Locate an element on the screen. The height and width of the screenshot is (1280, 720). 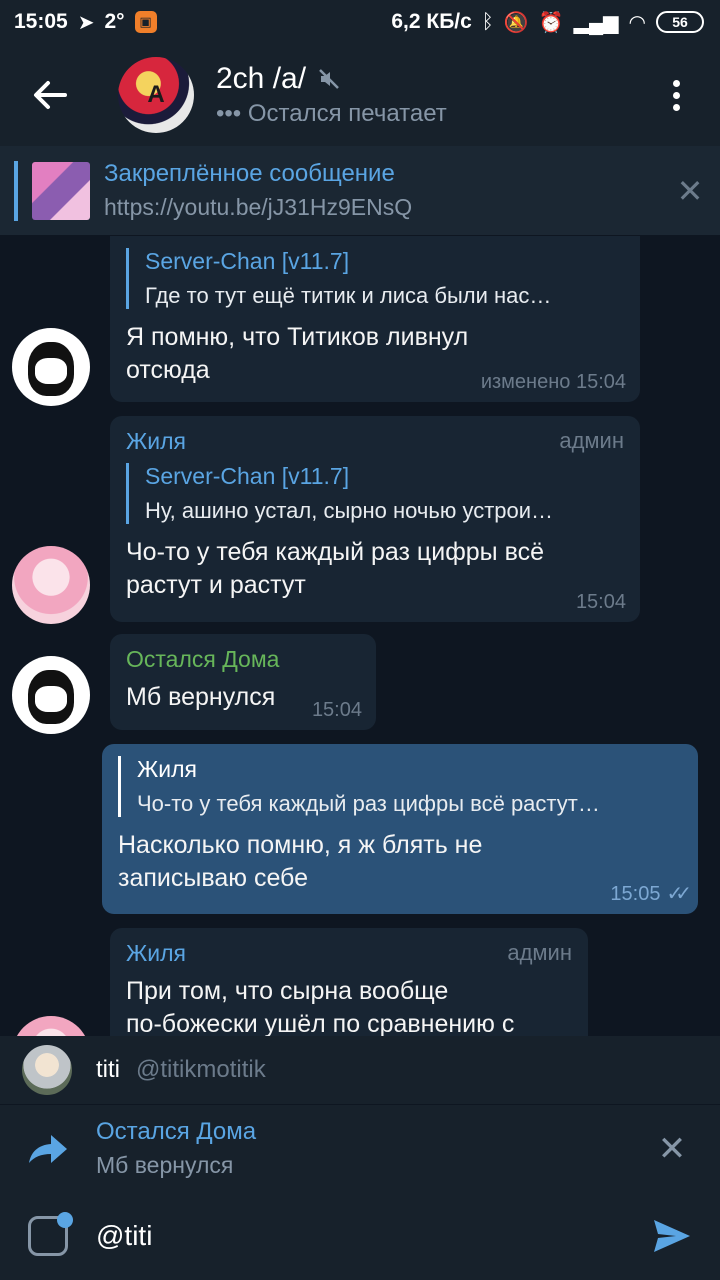
wifi-icon: ◠ is located at coordinates (637, 22).